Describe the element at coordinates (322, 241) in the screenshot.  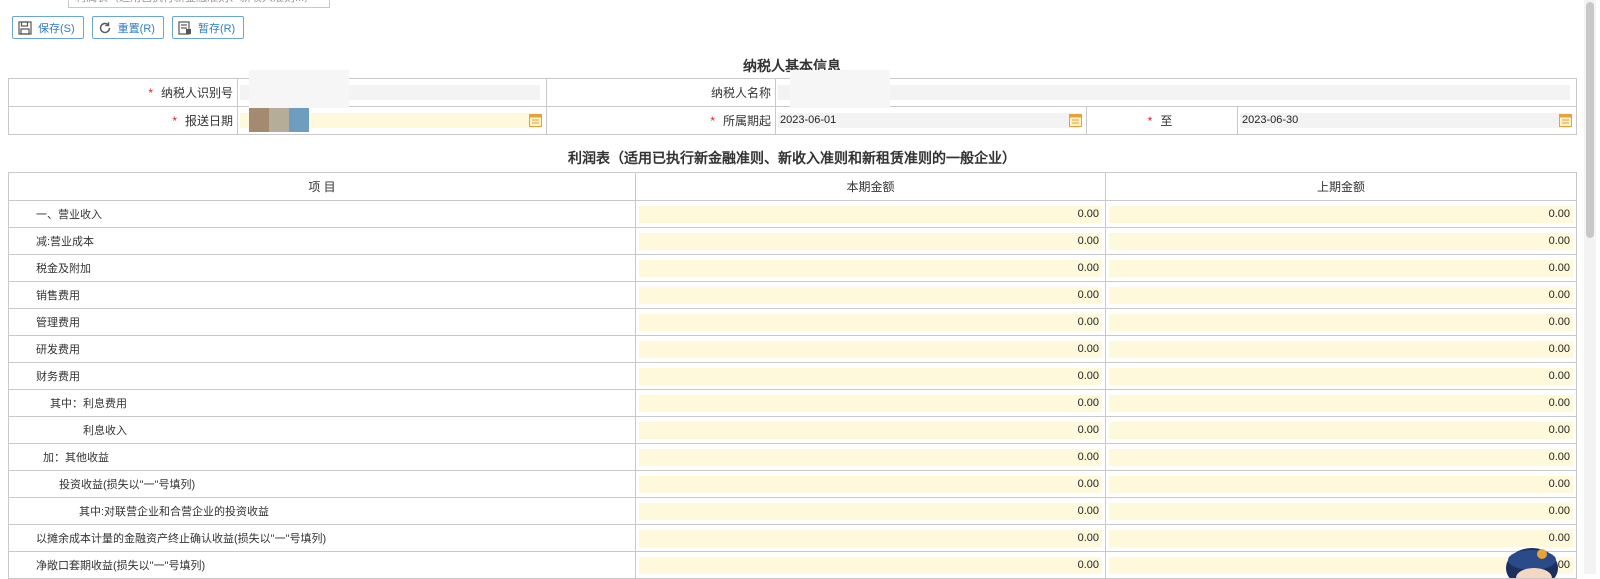
I see `row-item-label: 减:营业成本` at that location.